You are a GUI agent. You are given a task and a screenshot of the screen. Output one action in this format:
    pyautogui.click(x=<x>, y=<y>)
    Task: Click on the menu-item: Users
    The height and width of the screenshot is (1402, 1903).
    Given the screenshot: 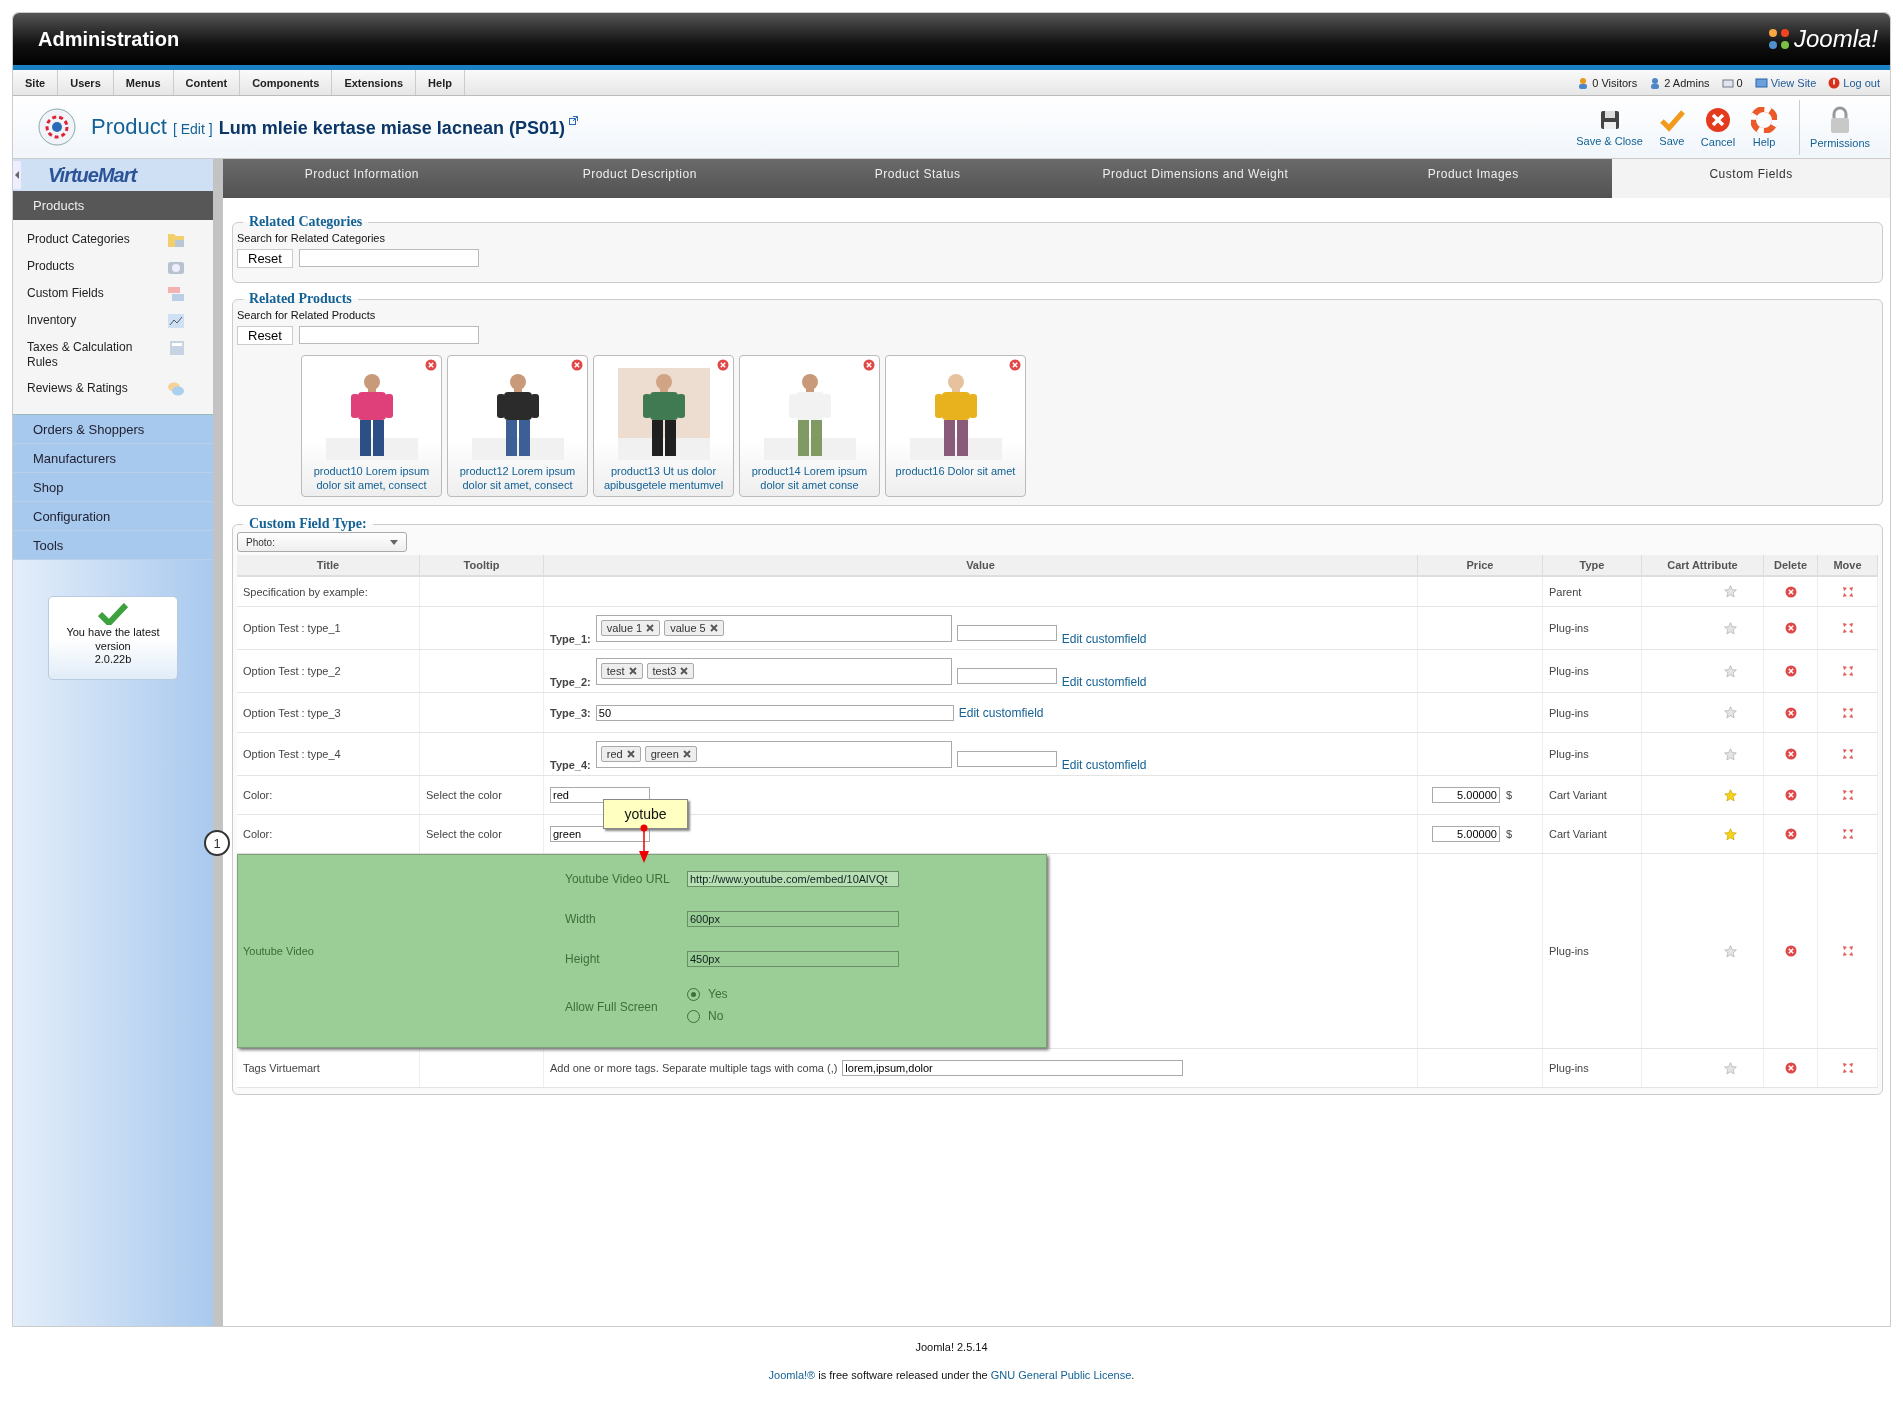 What is the action you would take?
    pyautogui.click(x=86, y=82)
    